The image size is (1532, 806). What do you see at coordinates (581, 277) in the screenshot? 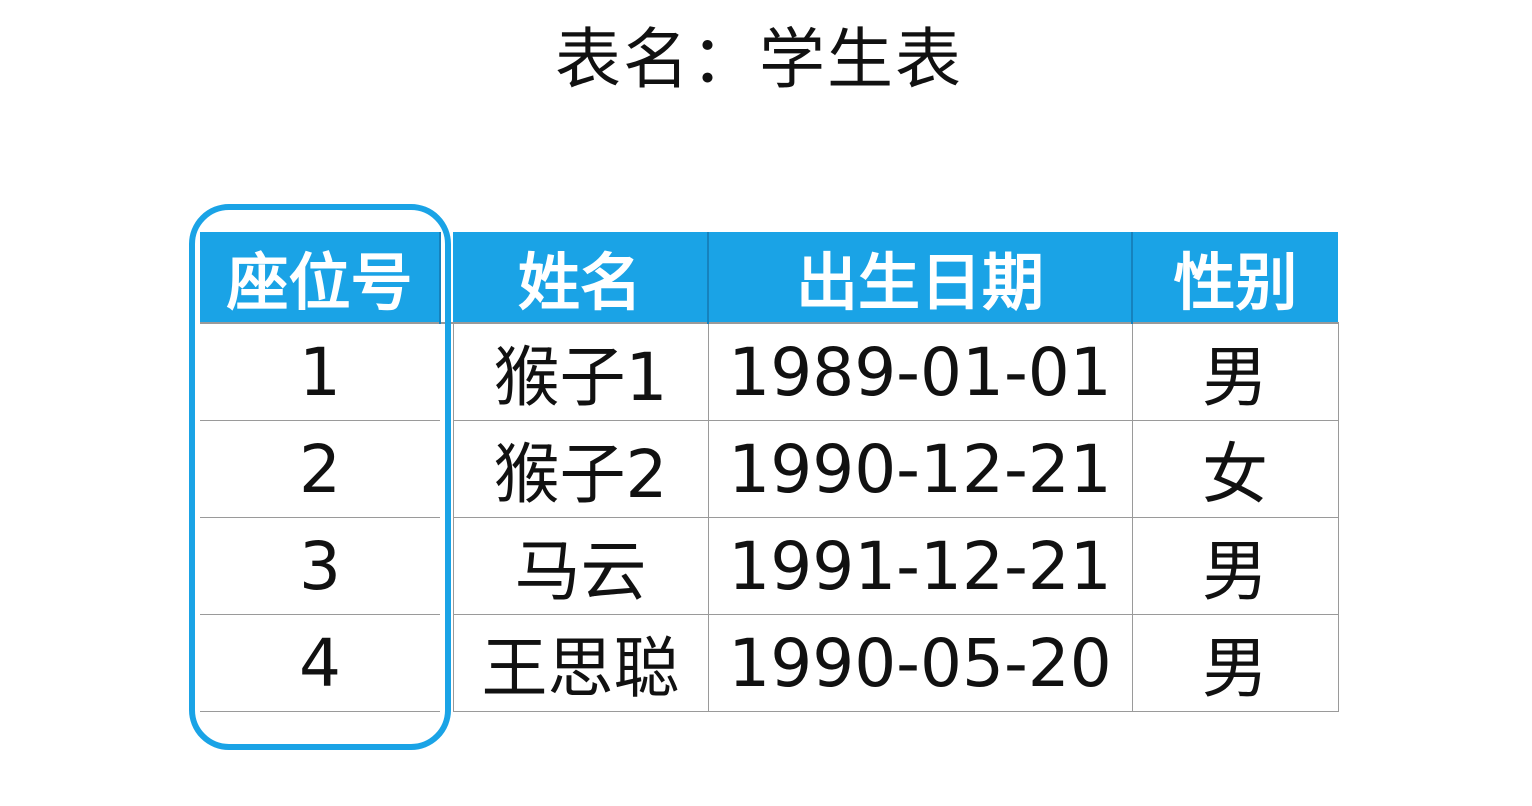
I see `column-header-name: 姓名` at bounding box center [581, 277].